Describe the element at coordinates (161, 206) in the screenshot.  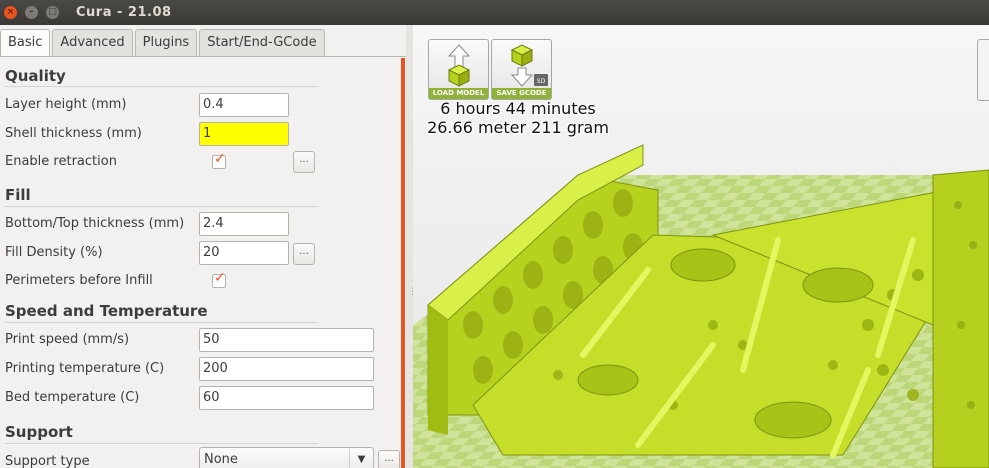
I see `fill-separator` at that location.